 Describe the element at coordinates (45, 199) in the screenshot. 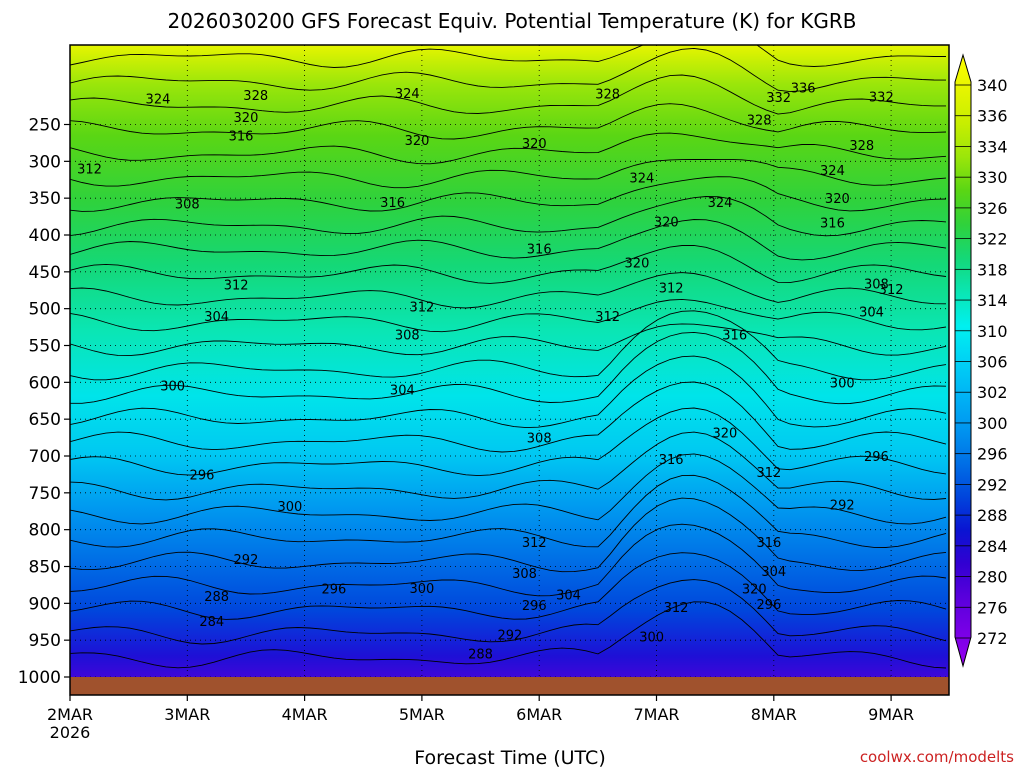

I see `y-tick-label: 350` at that location.